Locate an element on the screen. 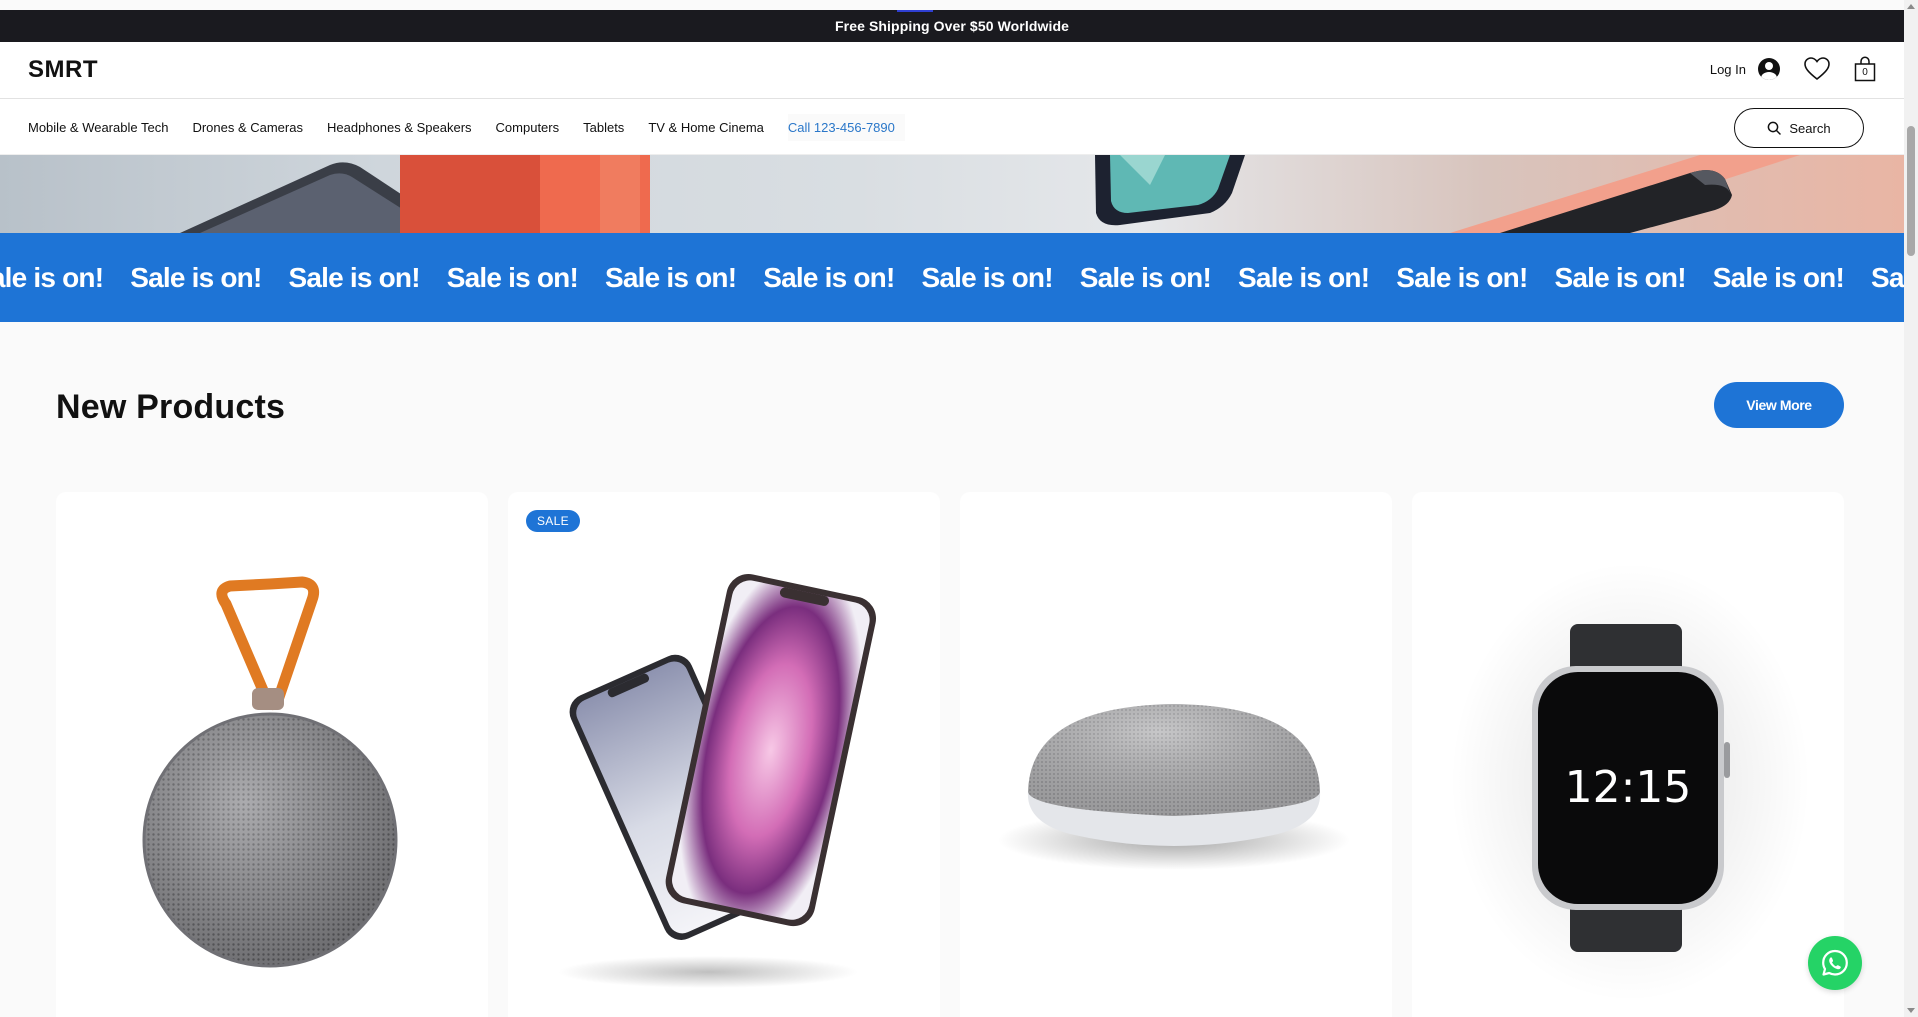 The image size is (1918, 1017). product-card: 12:15 is located at coordinates (1628, 754).